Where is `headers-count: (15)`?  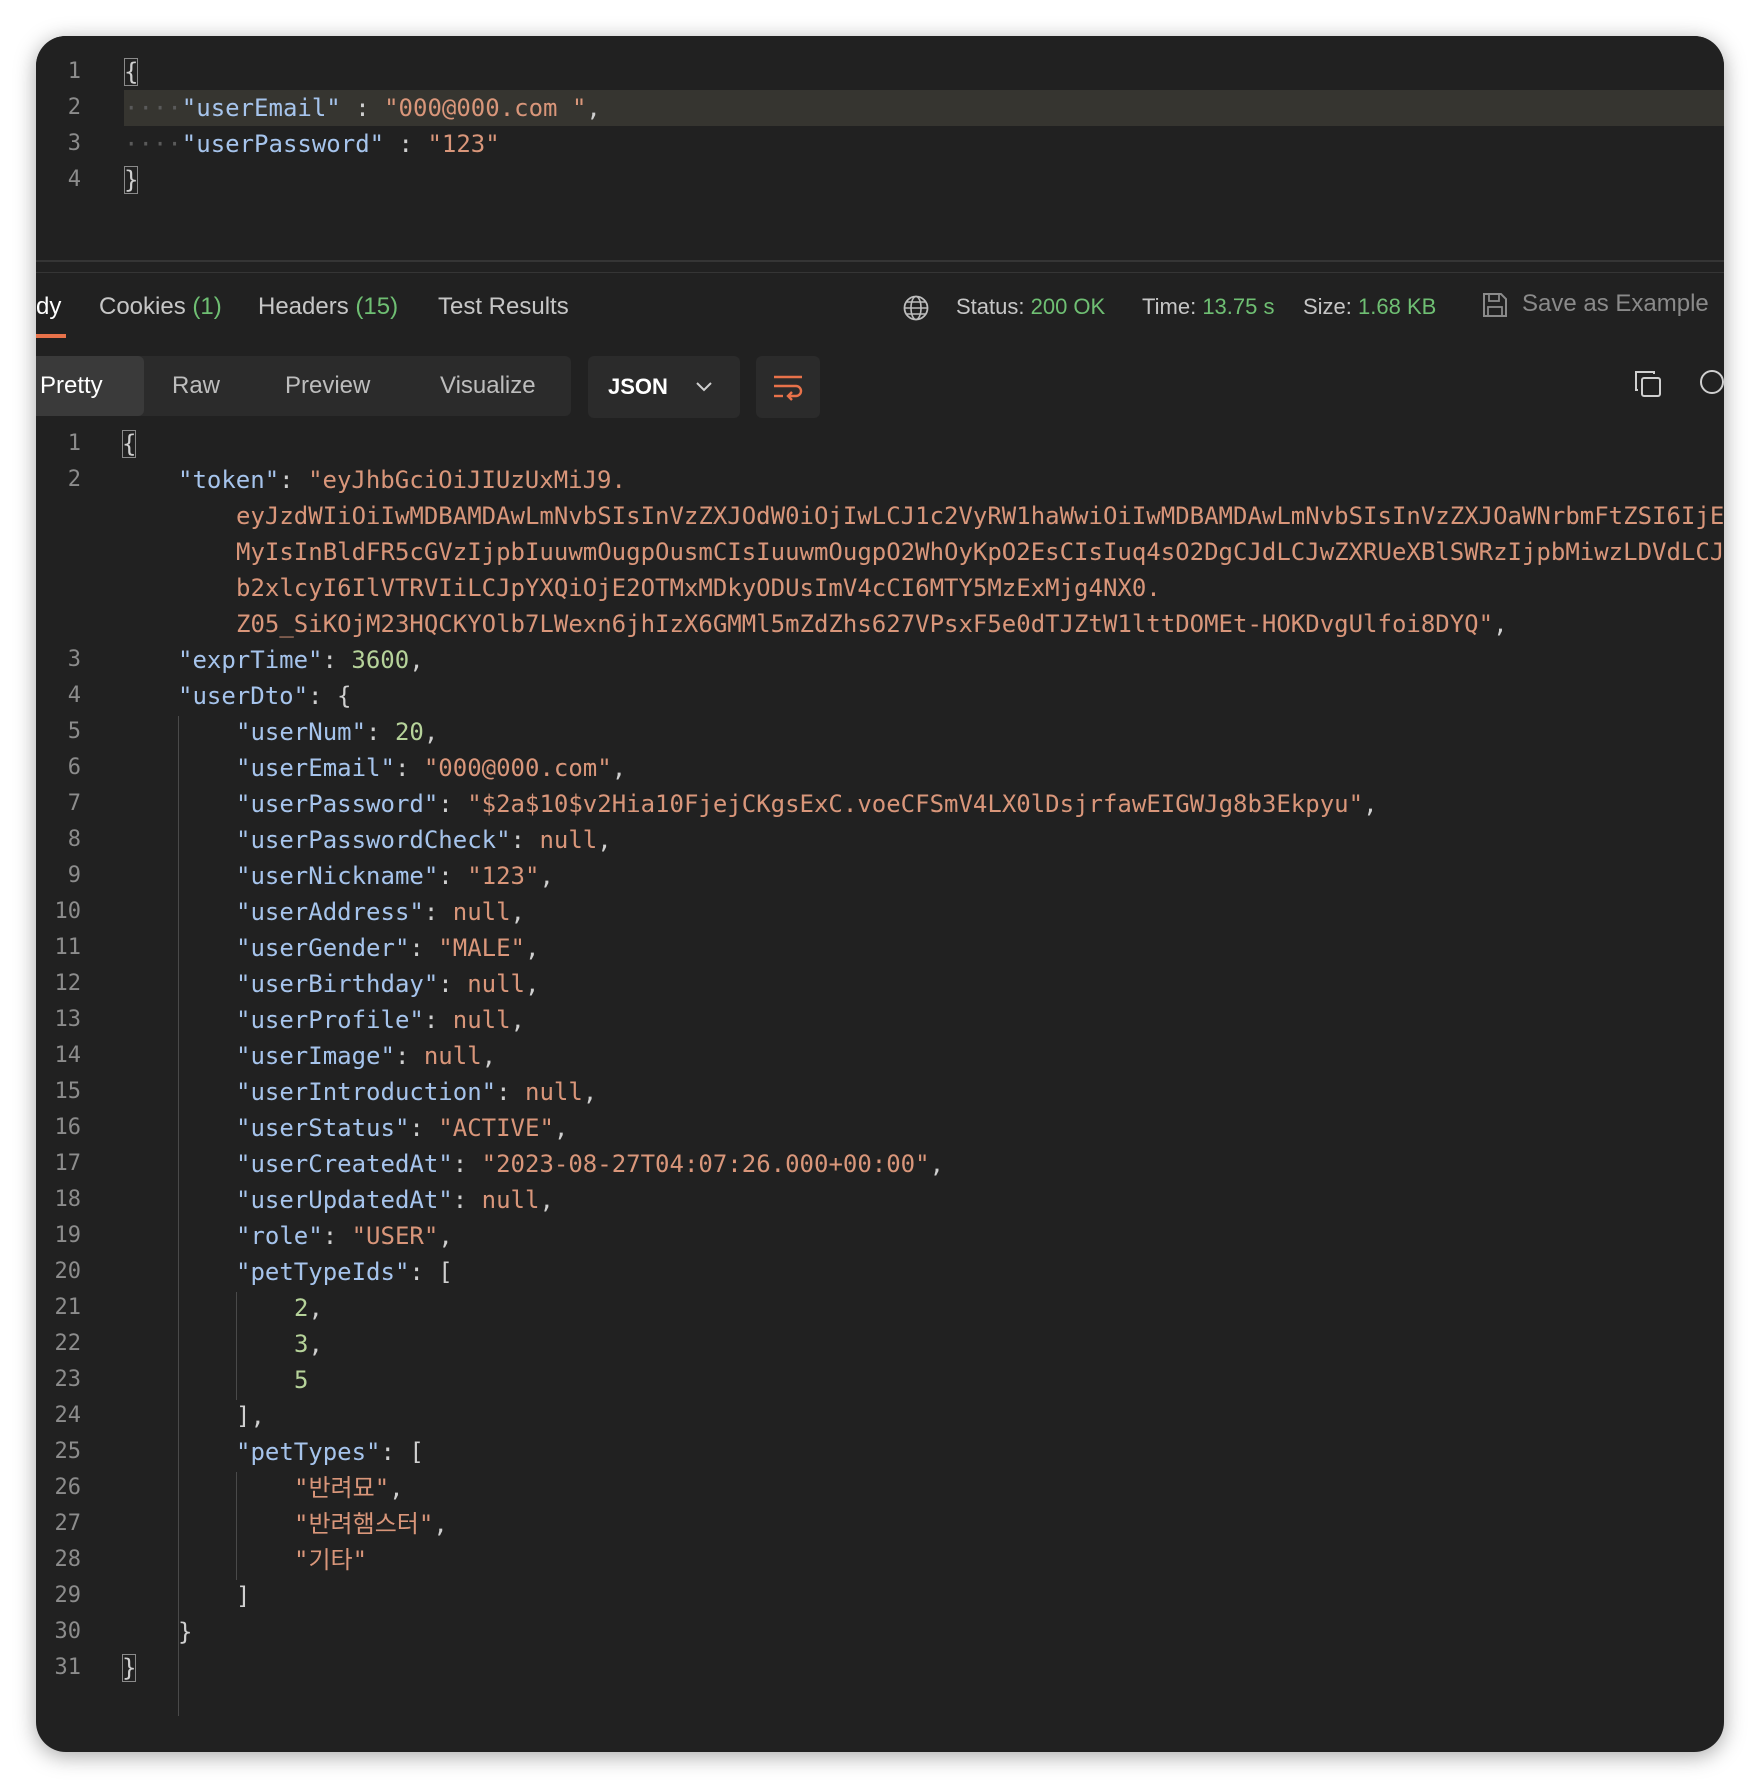 headers-count: (15) is located at coordinates (377, 306).